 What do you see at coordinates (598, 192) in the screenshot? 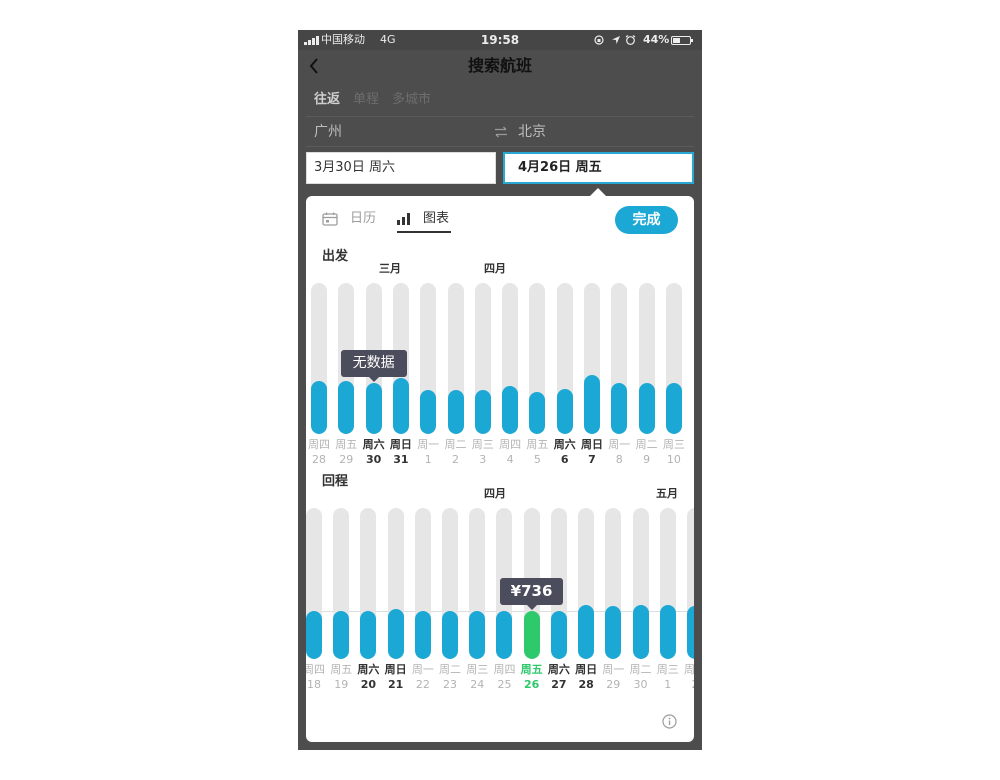
I see `popover-pointer` at bounding box center [598, 192].